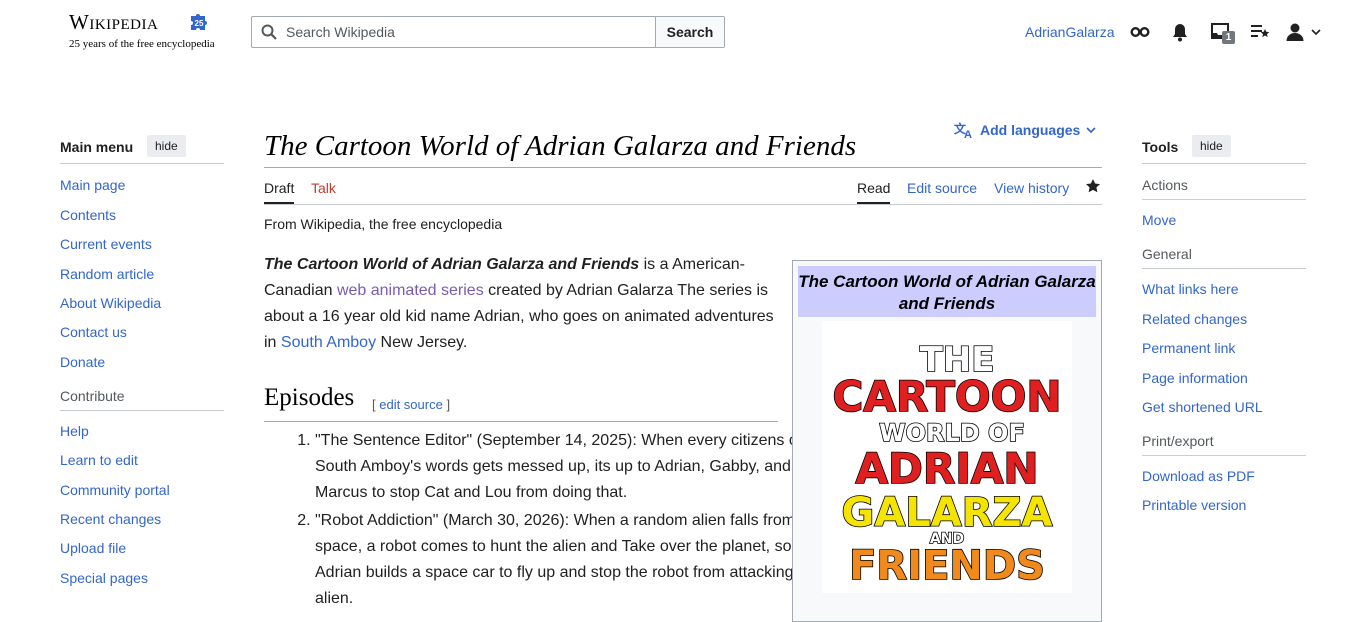 This screenshot has width=1365, height=622. I want to click on add-languages-button: 文 A Add languages, so click(1025, 130).